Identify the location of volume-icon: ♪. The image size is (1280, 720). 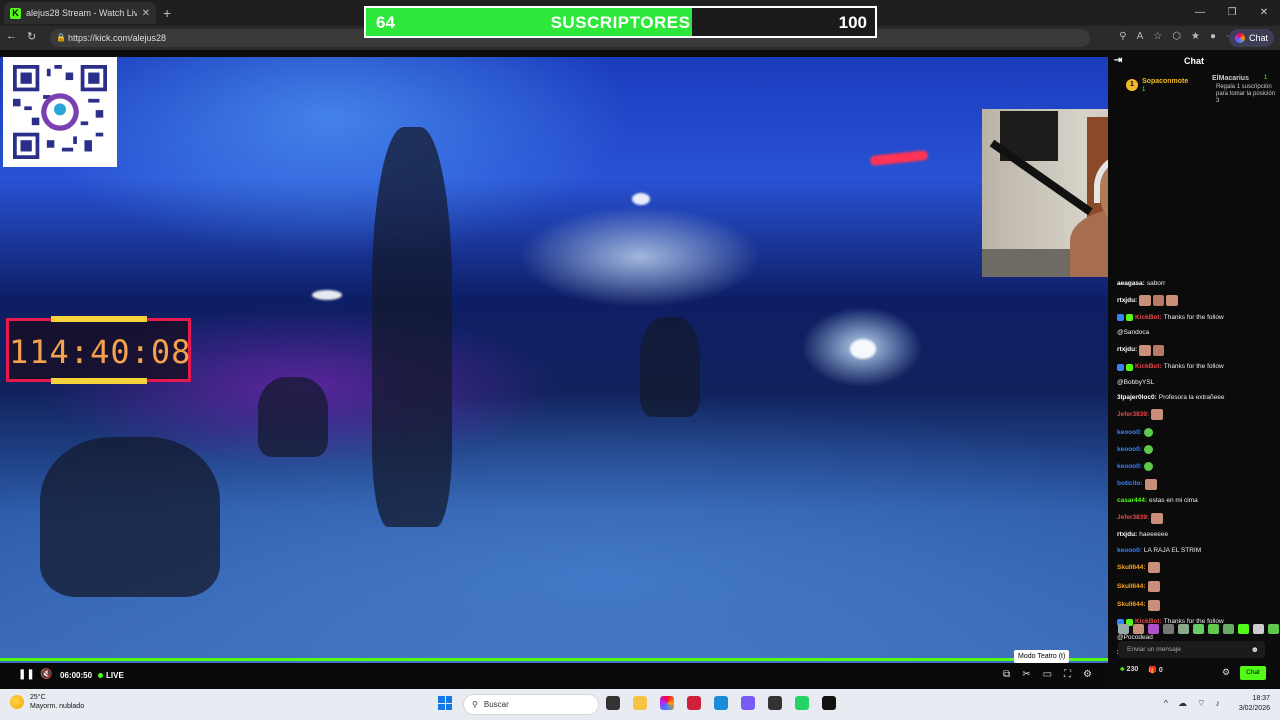
(1218, 703).